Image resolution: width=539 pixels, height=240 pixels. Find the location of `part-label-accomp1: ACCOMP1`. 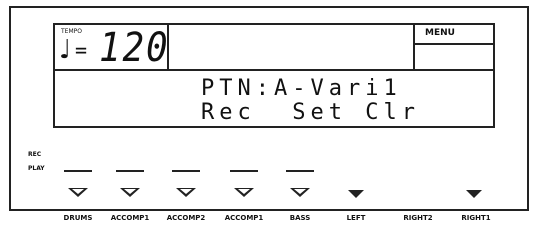

part-label-accomp1: ACCOMP1 is located at coordinates (130, 218).